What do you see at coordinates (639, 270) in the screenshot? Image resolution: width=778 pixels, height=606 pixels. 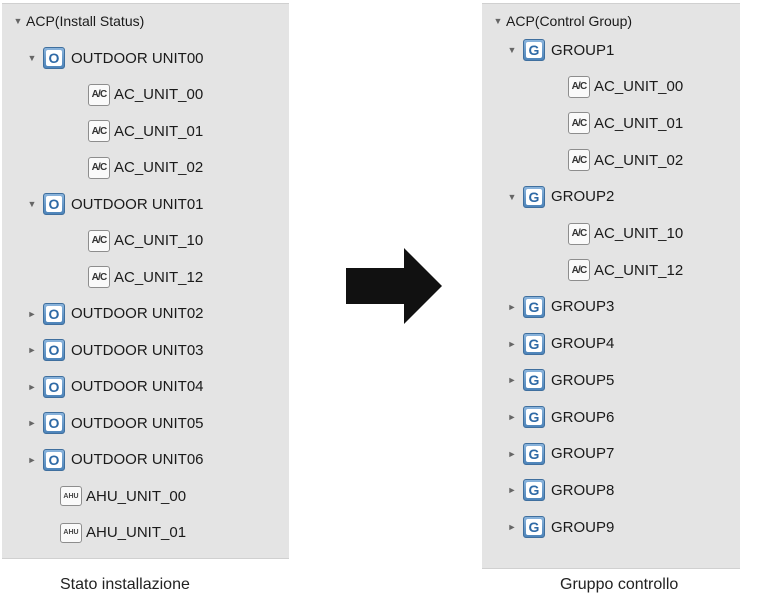 I see `tree-node-label: AC_UNIT_12` at bounding box center [639, 270].